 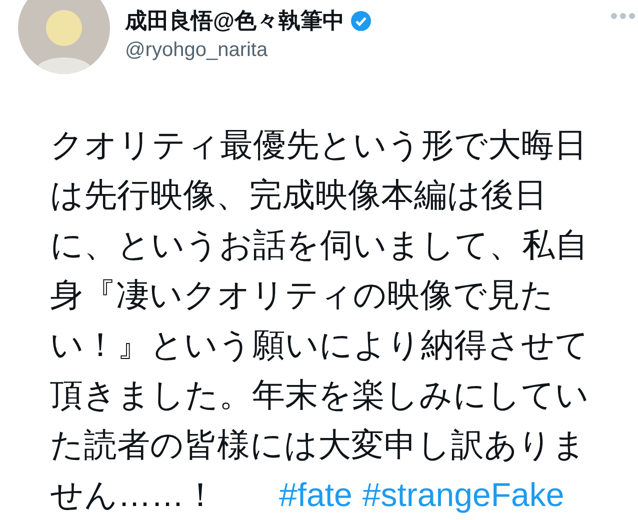 What do you see at coordinates (623, 16) in the screenshot?
I see `more-options-icon` at bounding box center [623, 16].